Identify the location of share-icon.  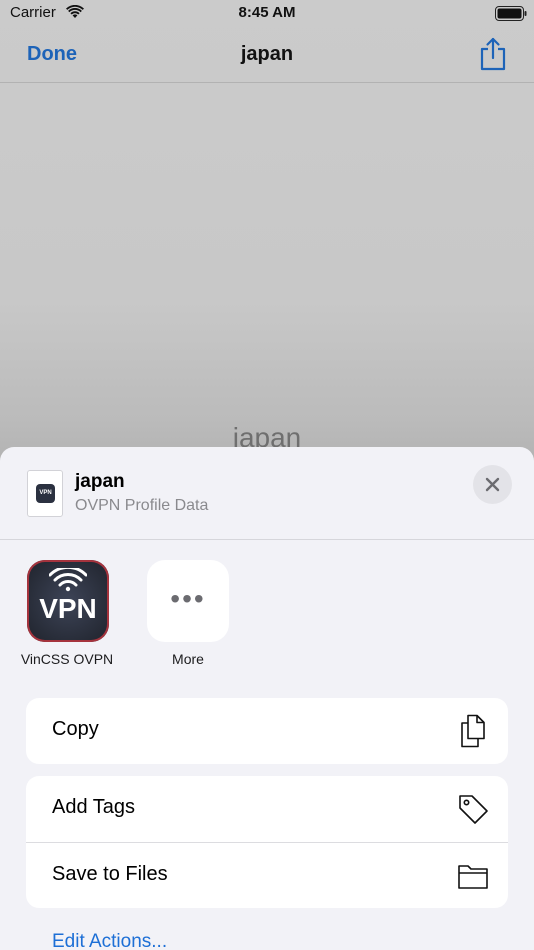
(493, 54).